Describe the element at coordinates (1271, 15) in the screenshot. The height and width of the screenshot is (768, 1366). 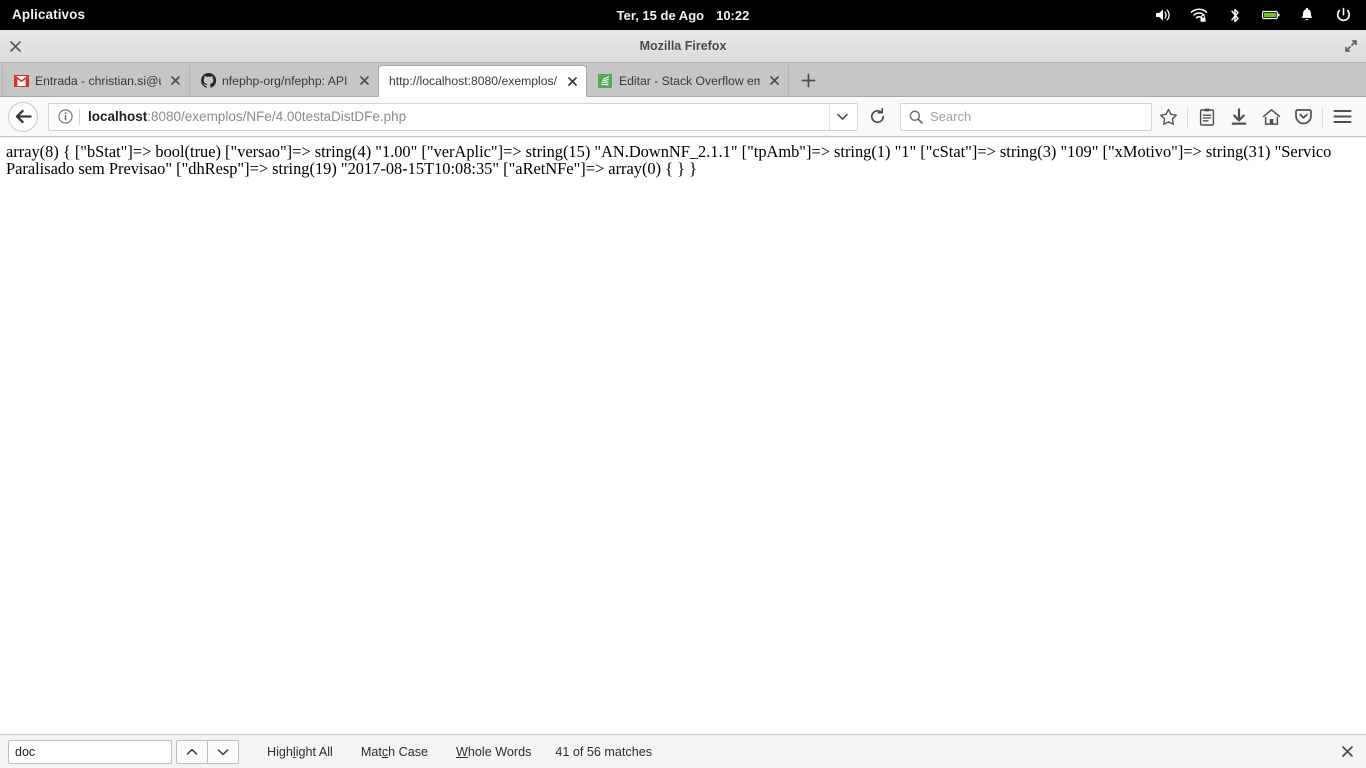
I see `battery-icon` at that location.